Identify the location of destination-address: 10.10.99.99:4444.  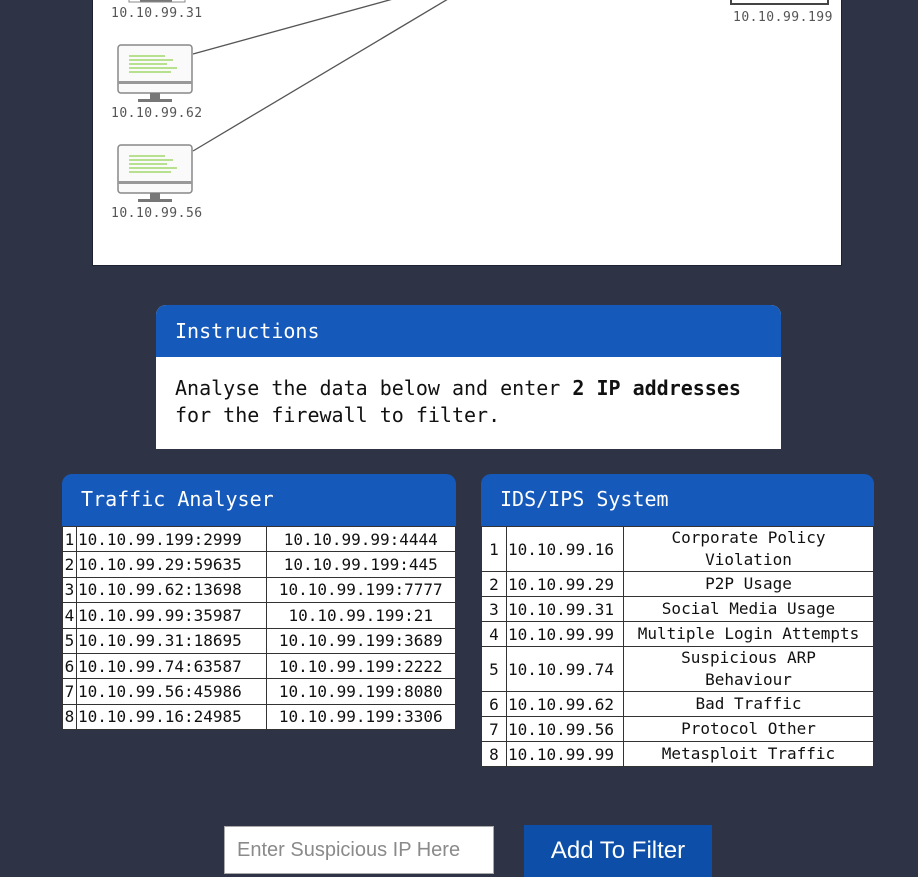
(360, 539).